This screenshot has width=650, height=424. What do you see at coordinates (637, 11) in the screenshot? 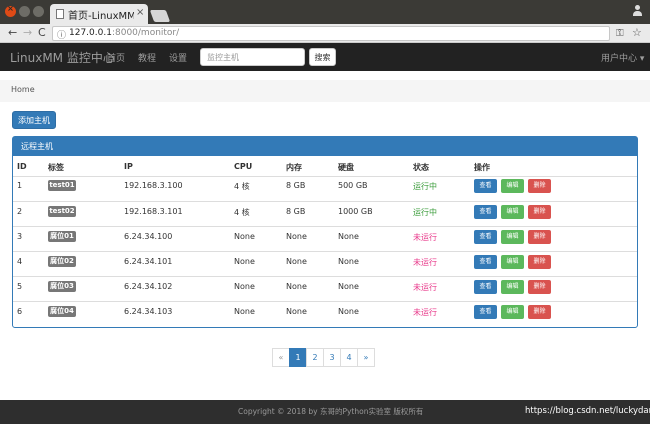
I see `profile-icon` at bounding box center [637, 11].